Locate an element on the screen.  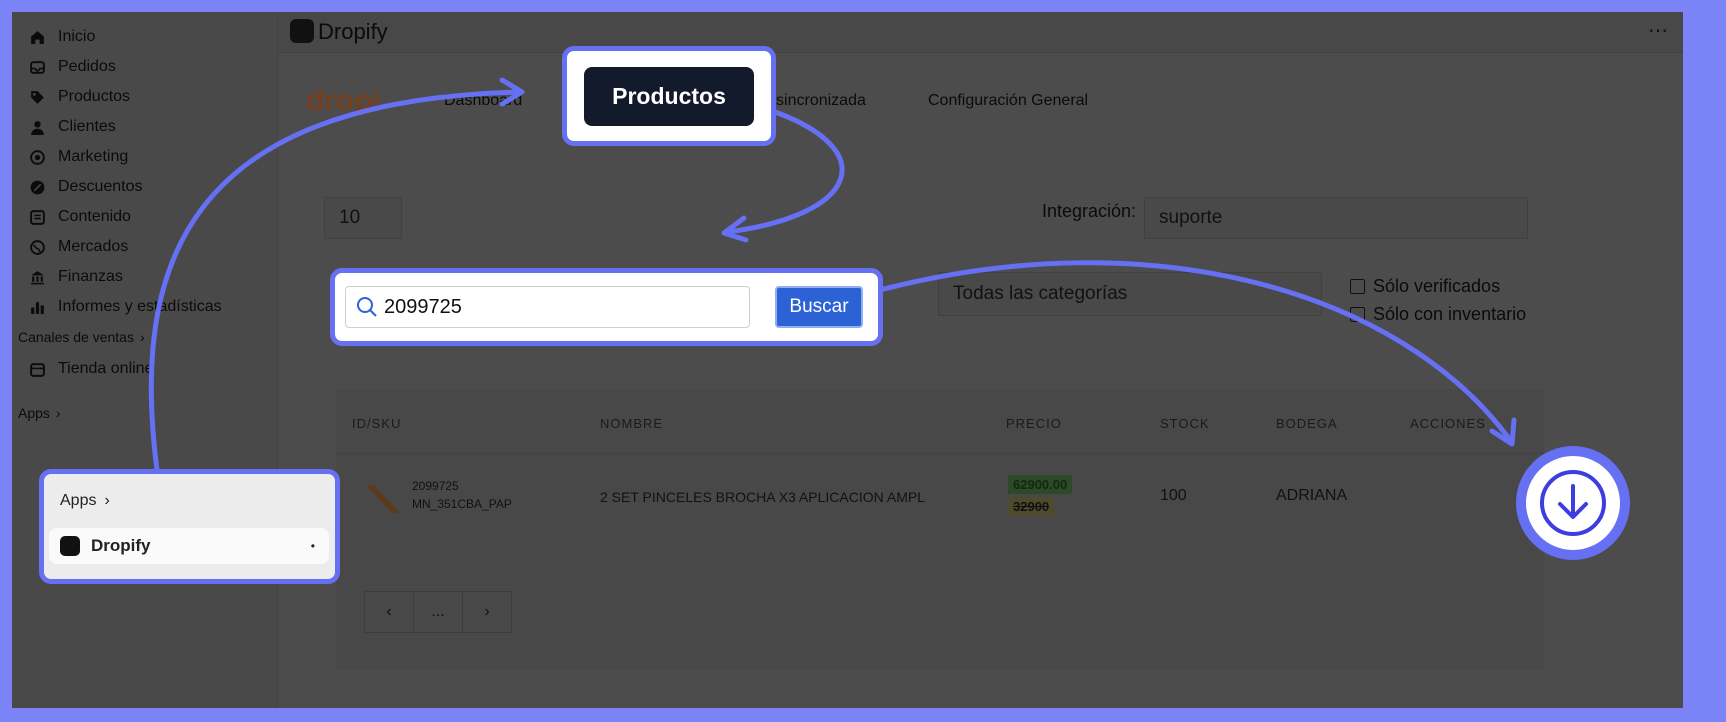
search-icon is located at coordinates (367, 307).